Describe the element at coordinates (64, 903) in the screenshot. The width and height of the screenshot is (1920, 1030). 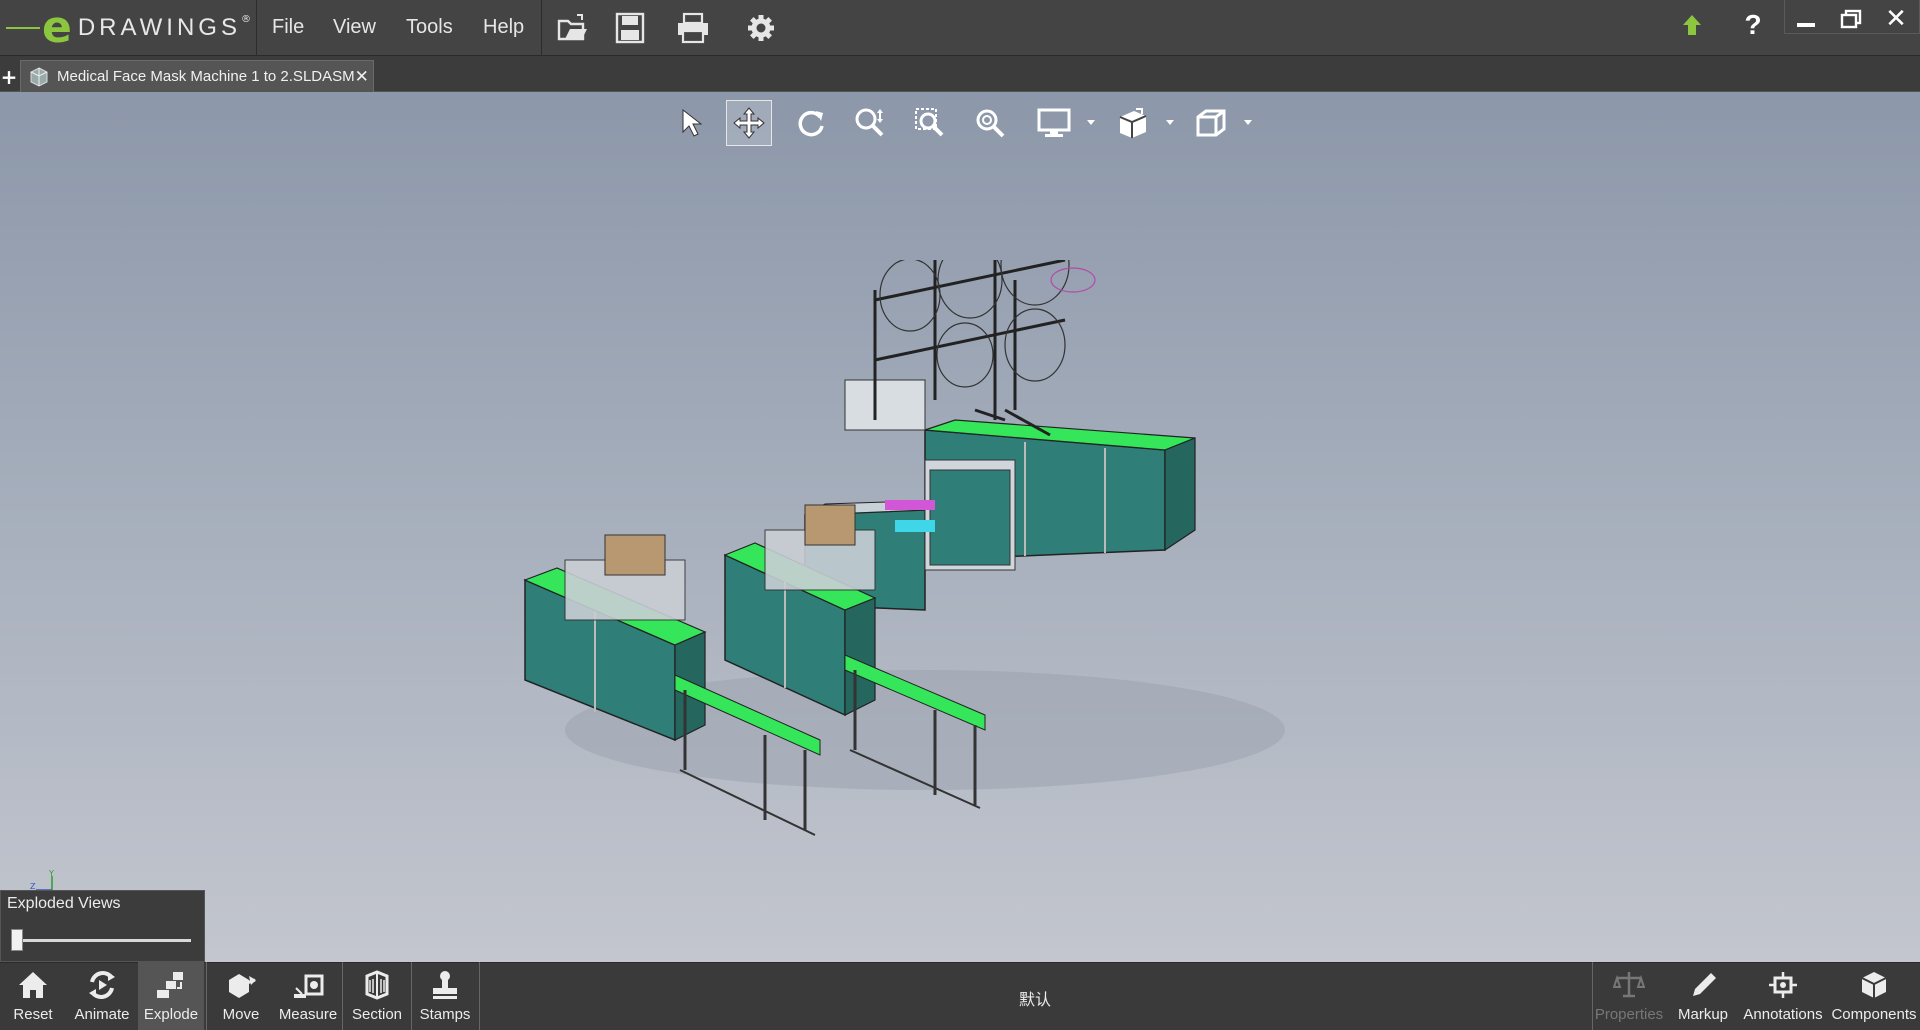
I see `exploded-views-title: Exploded Views` at that location.